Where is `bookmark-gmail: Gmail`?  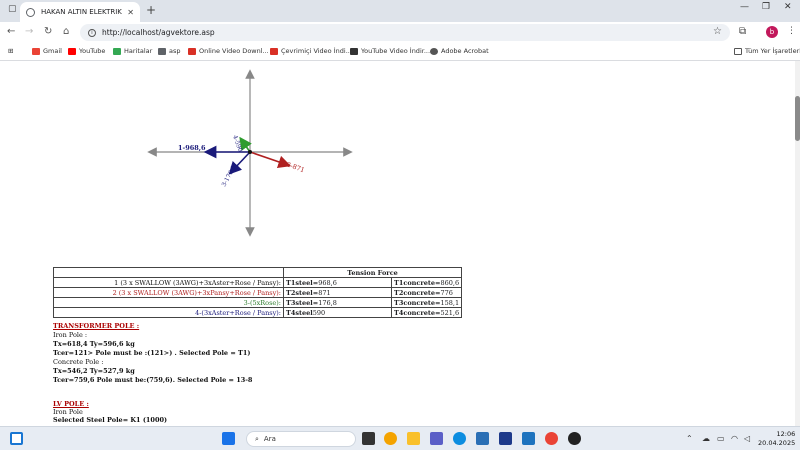
bookmark-gmail: Gmail is located at coordinates (47, 51).